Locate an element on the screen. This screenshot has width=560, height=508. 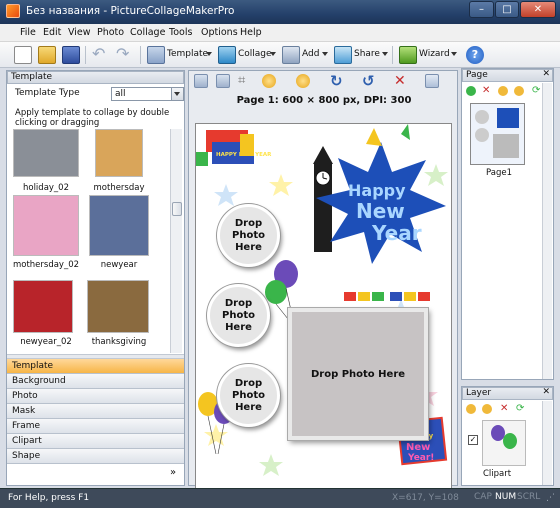
nav-background: Background is located at coordinates (95, 381).